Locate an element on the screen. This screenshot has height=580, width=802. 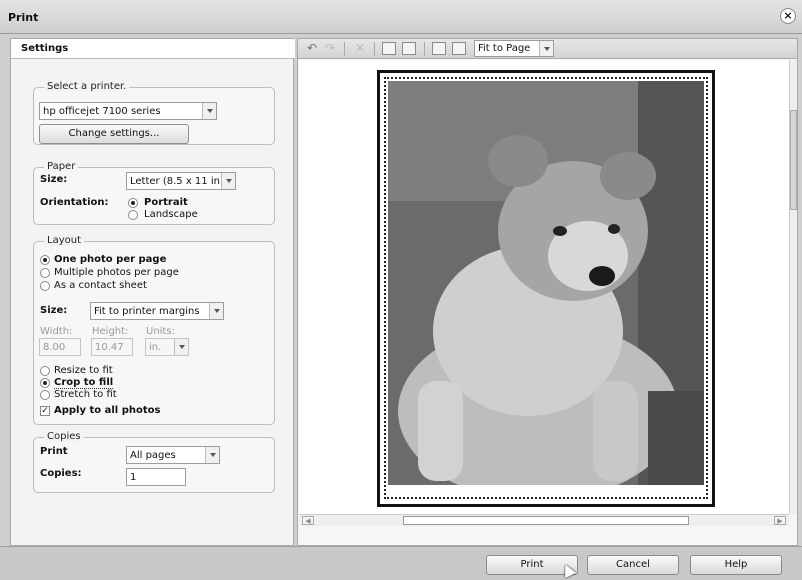
crop-radio is located at coordinates (45, 383).